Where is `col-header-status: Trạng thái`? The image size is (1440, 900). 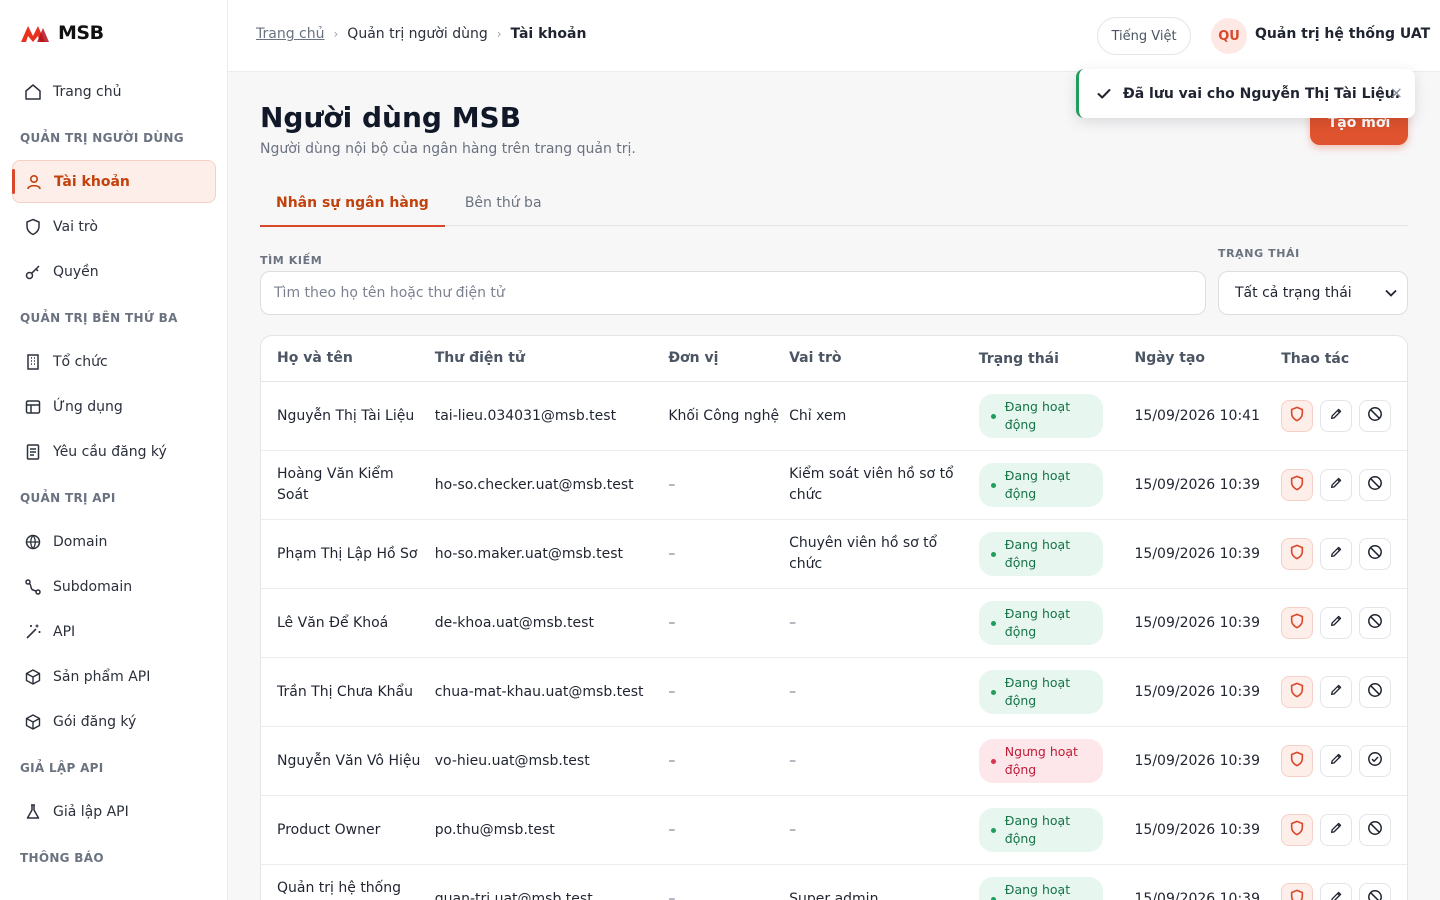
col-header-status: Trạng thái is located at coordinates (1018, 358).